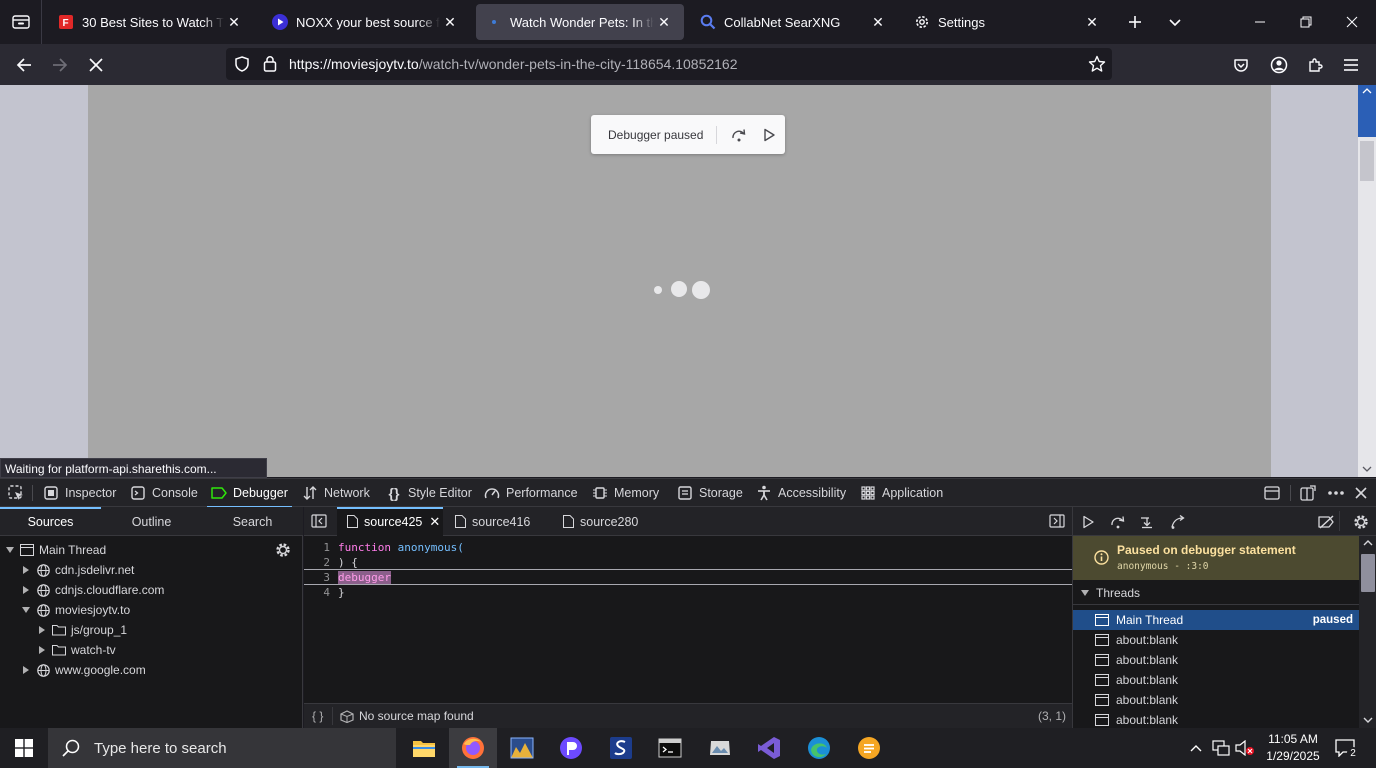 This screenshot has height=768, width=1376. I want to click on pick-element-button, so click(16, 493).